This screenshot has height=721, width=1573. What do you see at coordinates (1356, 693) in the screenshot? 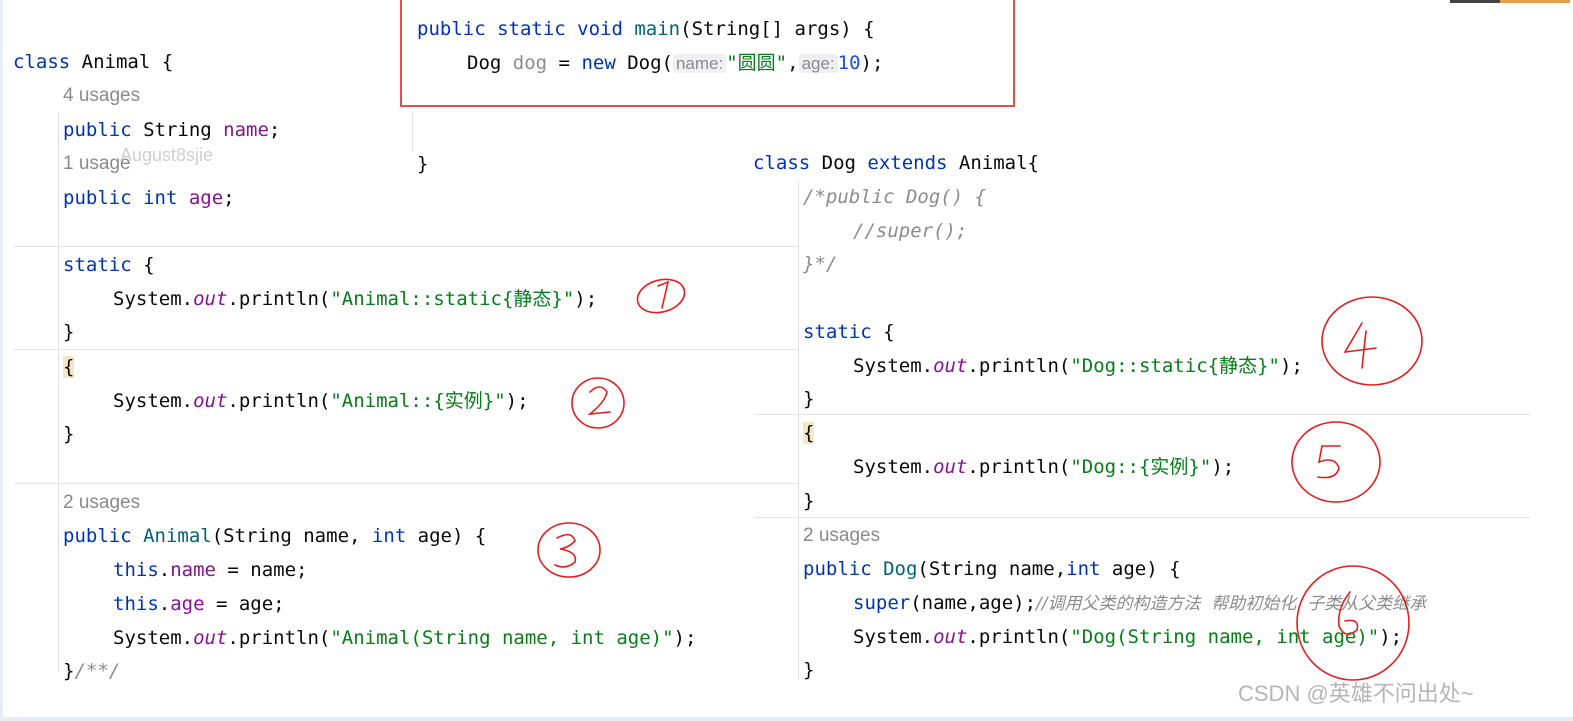
I see `csdn-author-watermark: CSDN @英雄不问出处~` at bounding box center [1356, 693].